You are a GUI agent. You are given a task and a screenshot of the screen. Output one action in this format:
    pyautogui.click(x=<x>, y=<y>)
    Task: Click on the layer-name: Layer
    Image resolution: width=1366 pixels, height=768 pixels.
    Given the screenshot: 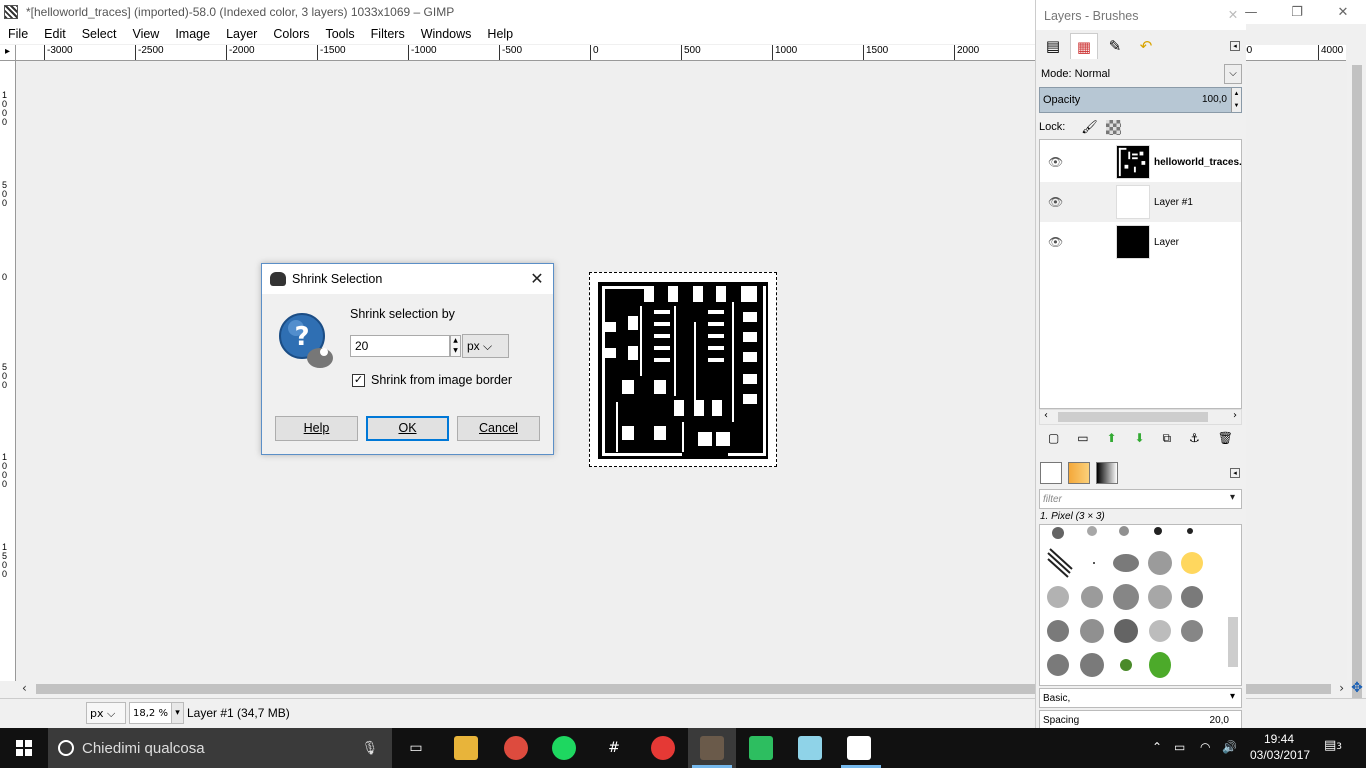 What is the action you would take?
    pyautogui.click(x=1166, y=242)
    